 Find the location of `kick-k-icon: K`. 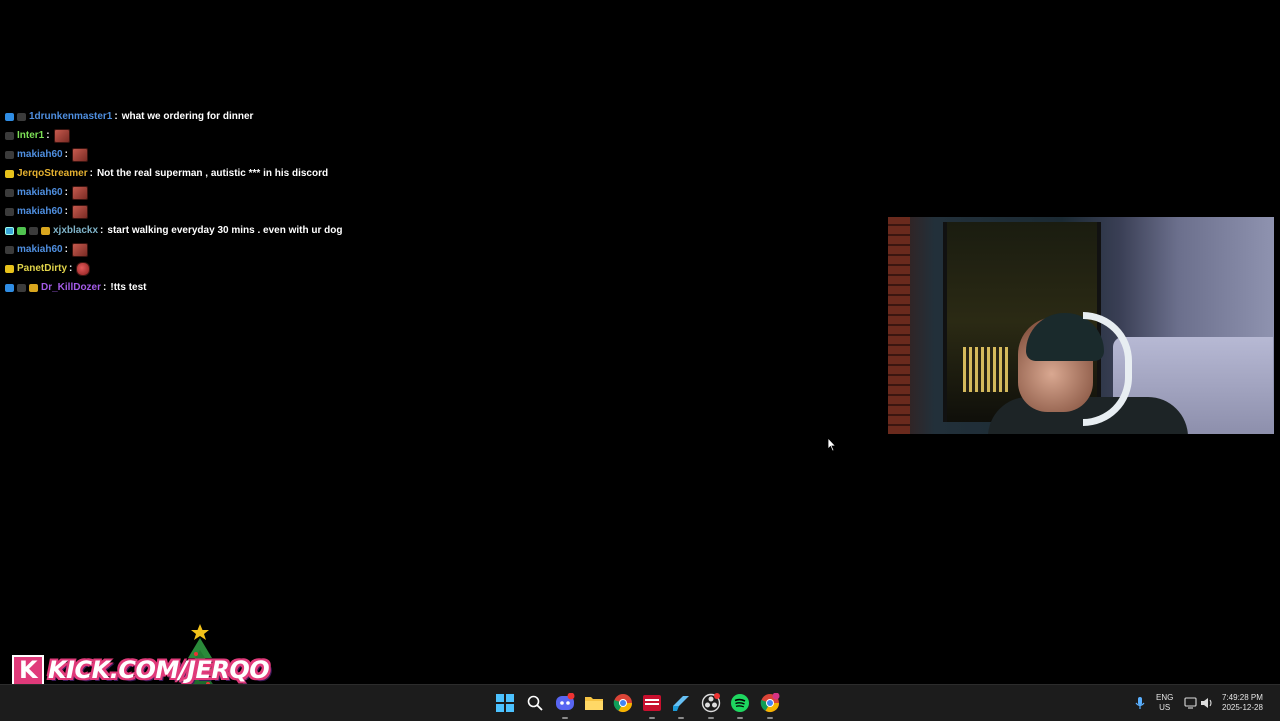

kick-k-icon: K is located at coordinates (28, 671).